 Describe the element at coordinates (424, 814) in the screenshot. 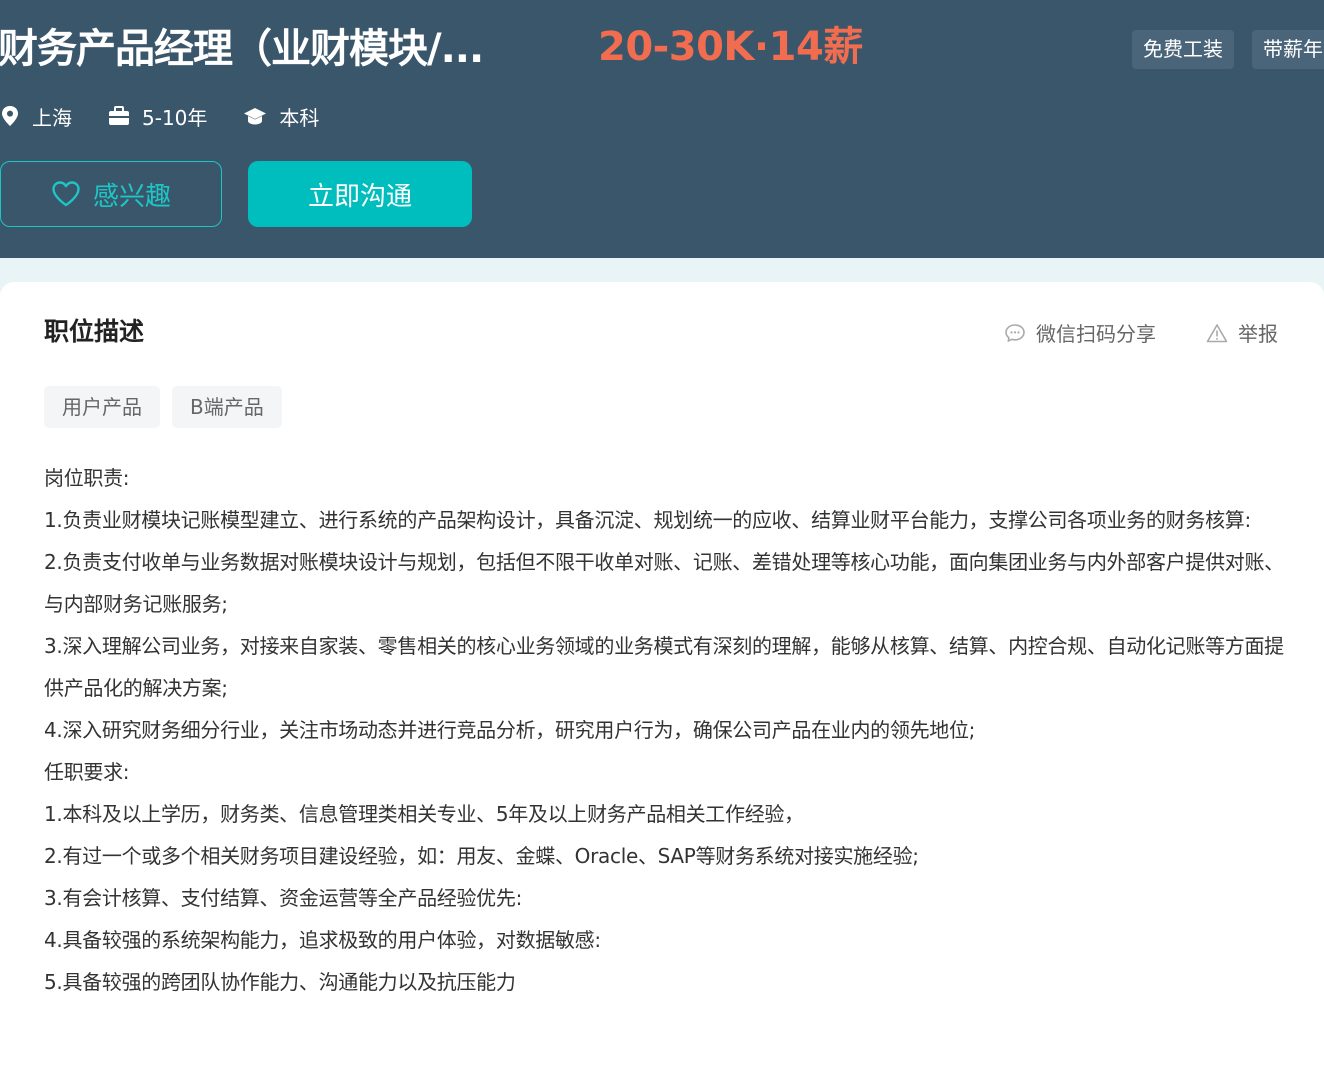

I see `description-line: 1.本科及以上学历，财务类、信息管理类相关专业、5年及以上财务产品相关工作经验，` at that location.